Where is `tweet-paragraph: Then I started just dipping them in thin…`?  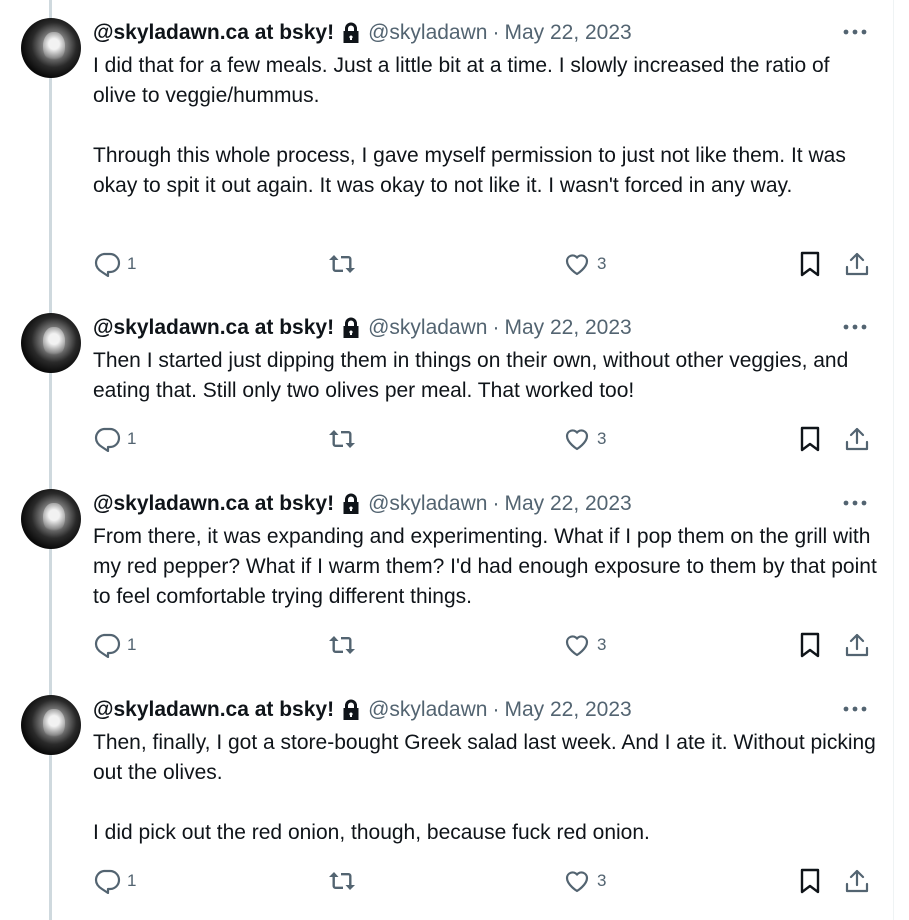
tweet-paragraph: Then I started just dipping them in thin… is located at coordinates (471, 375).